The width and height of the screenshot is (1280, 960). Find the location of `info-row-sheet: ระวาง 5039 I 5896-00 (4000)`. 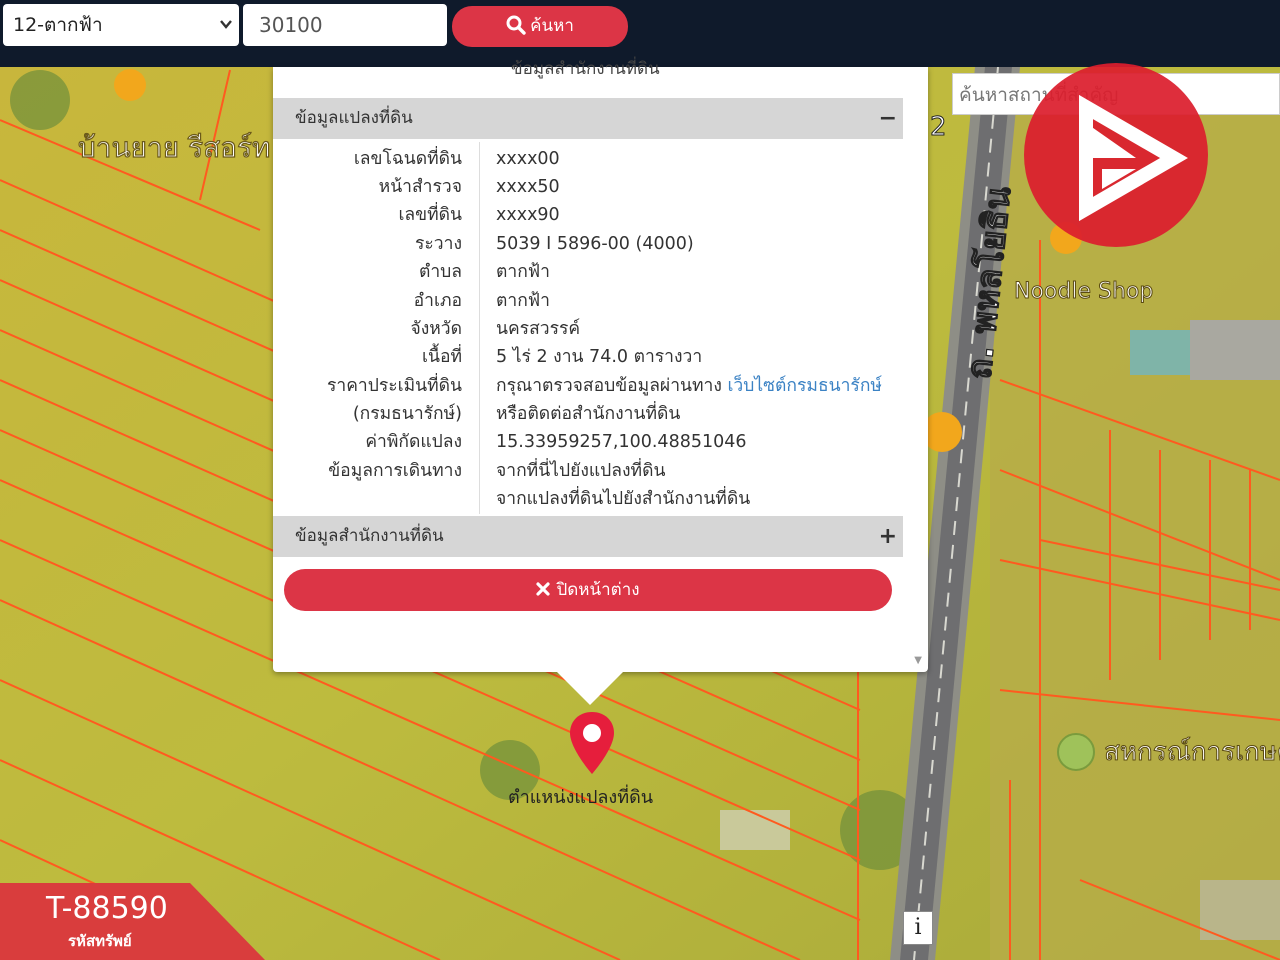

info-row-sheet: ระวาง 5039 I 5896-00 (4000) is located at coordinates (588, 244).